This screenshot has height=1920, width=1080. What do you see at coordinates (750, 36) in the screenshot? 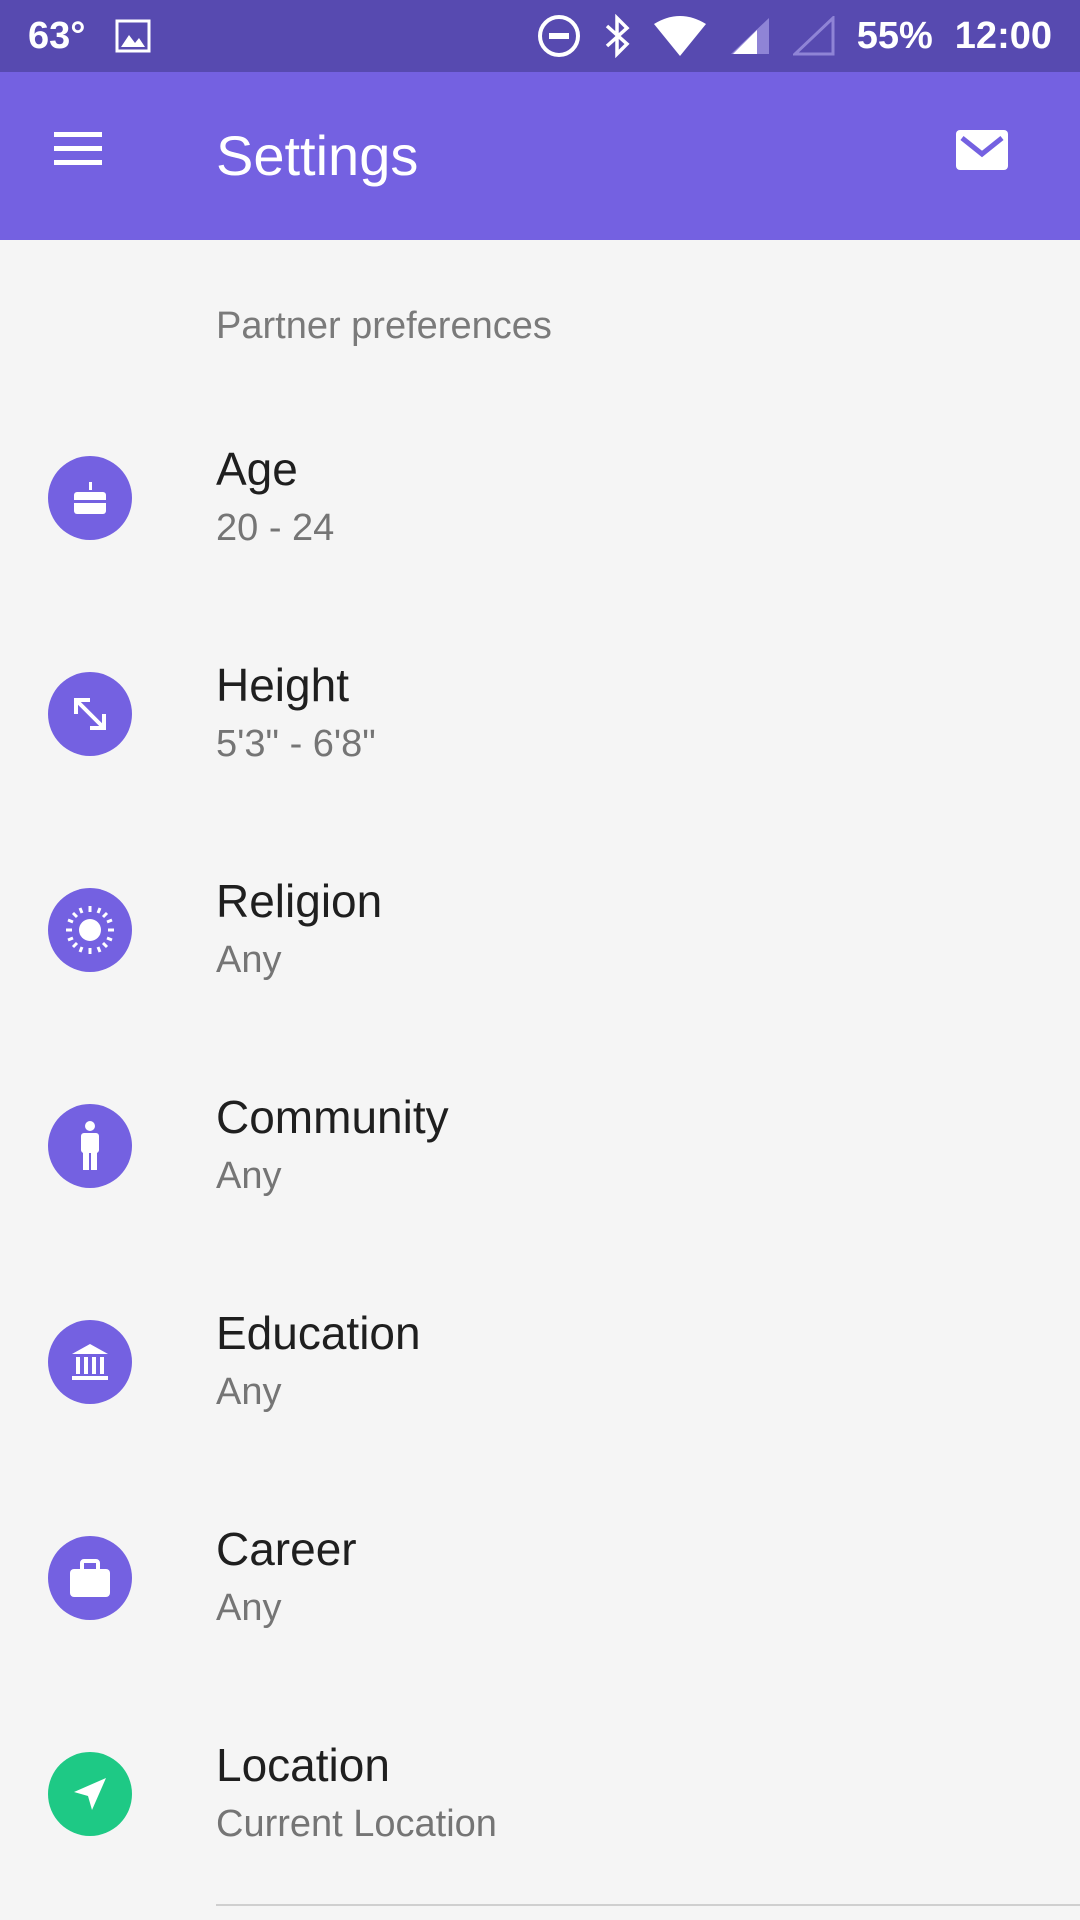
I see `cell-signal-icon` at bounding box center [750, 36].